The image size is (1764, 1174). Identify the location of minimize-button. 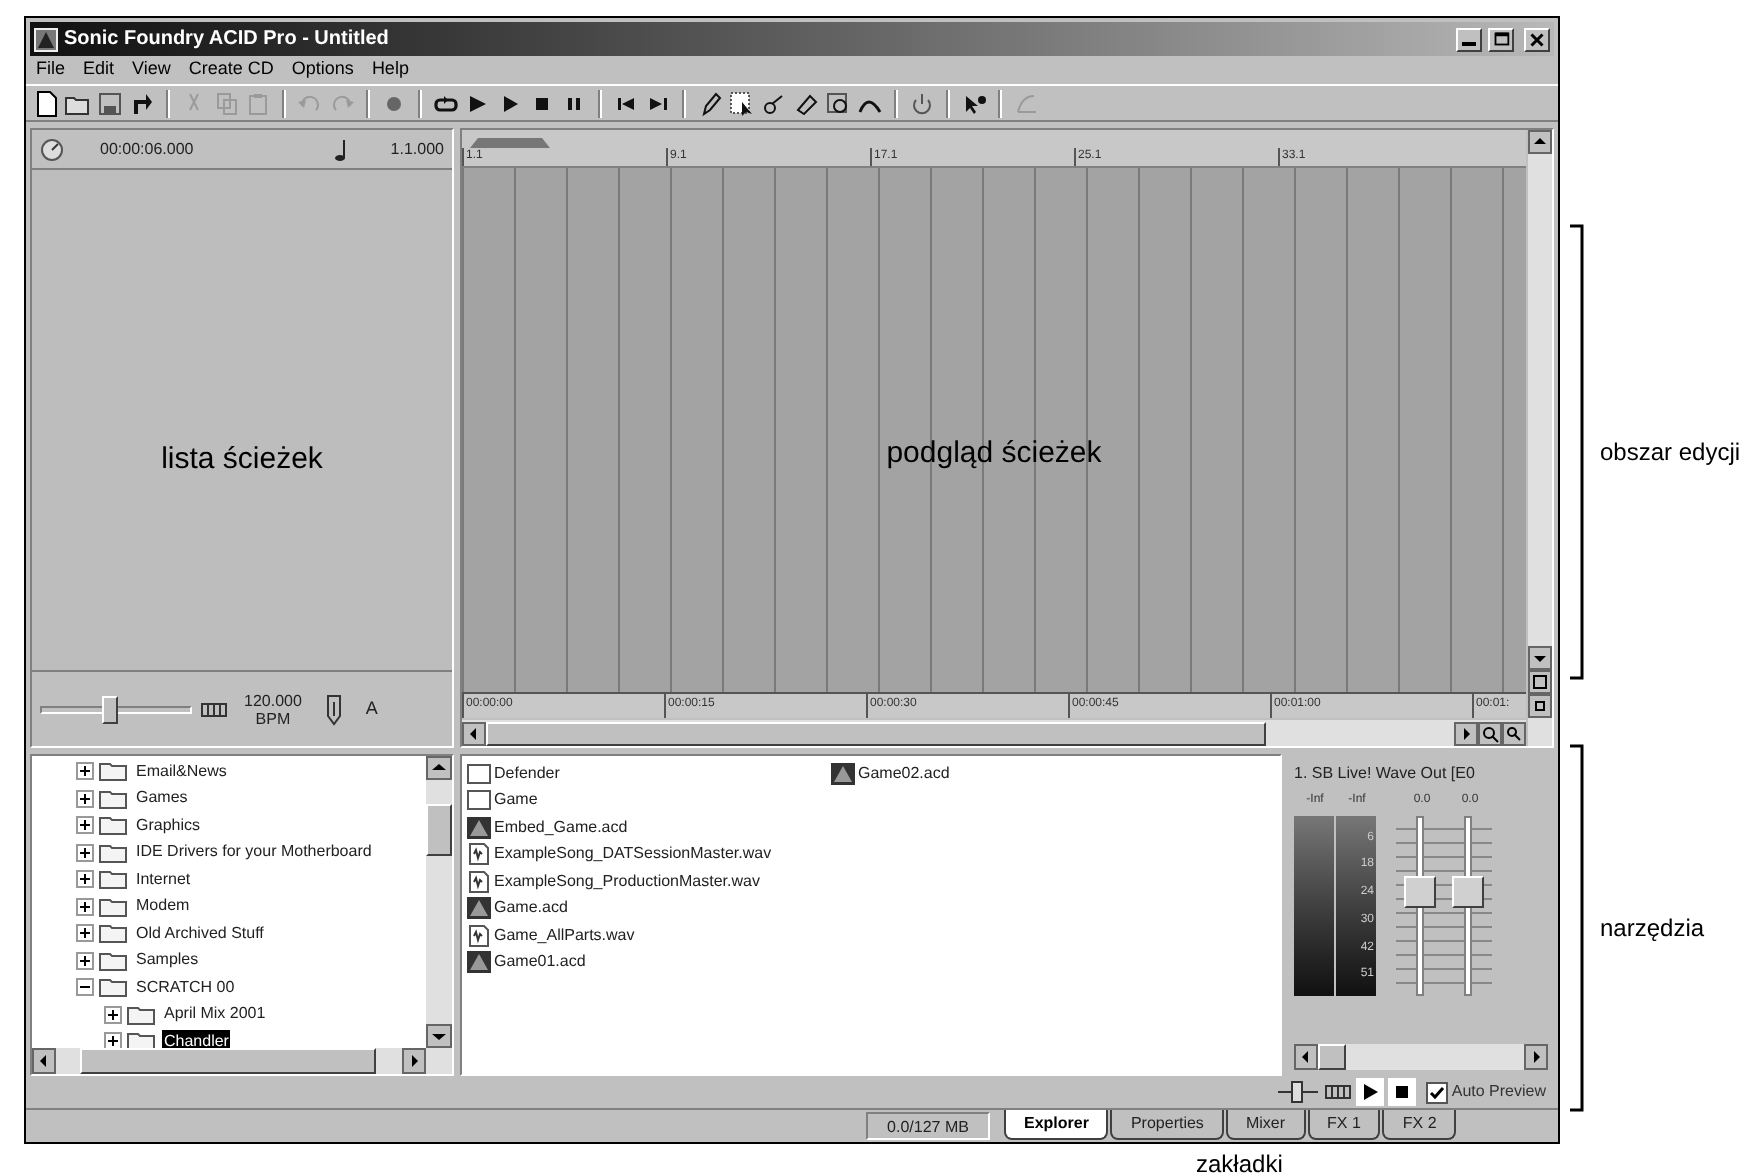
(1469, 39).